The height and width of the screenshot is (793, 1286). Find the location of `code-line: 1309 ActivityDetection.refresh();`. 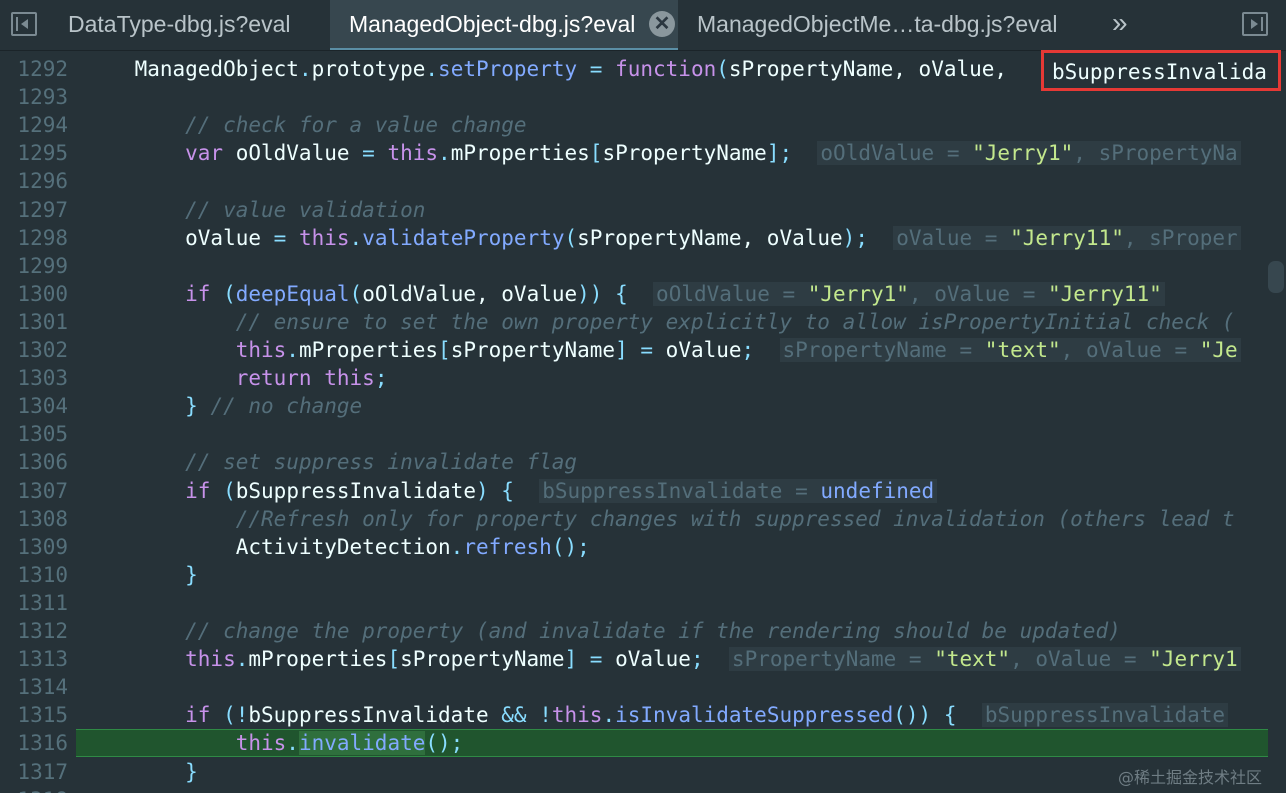

code-line: 1309 ActivityDetection.refresh(); is located at coordinates (634, 547).